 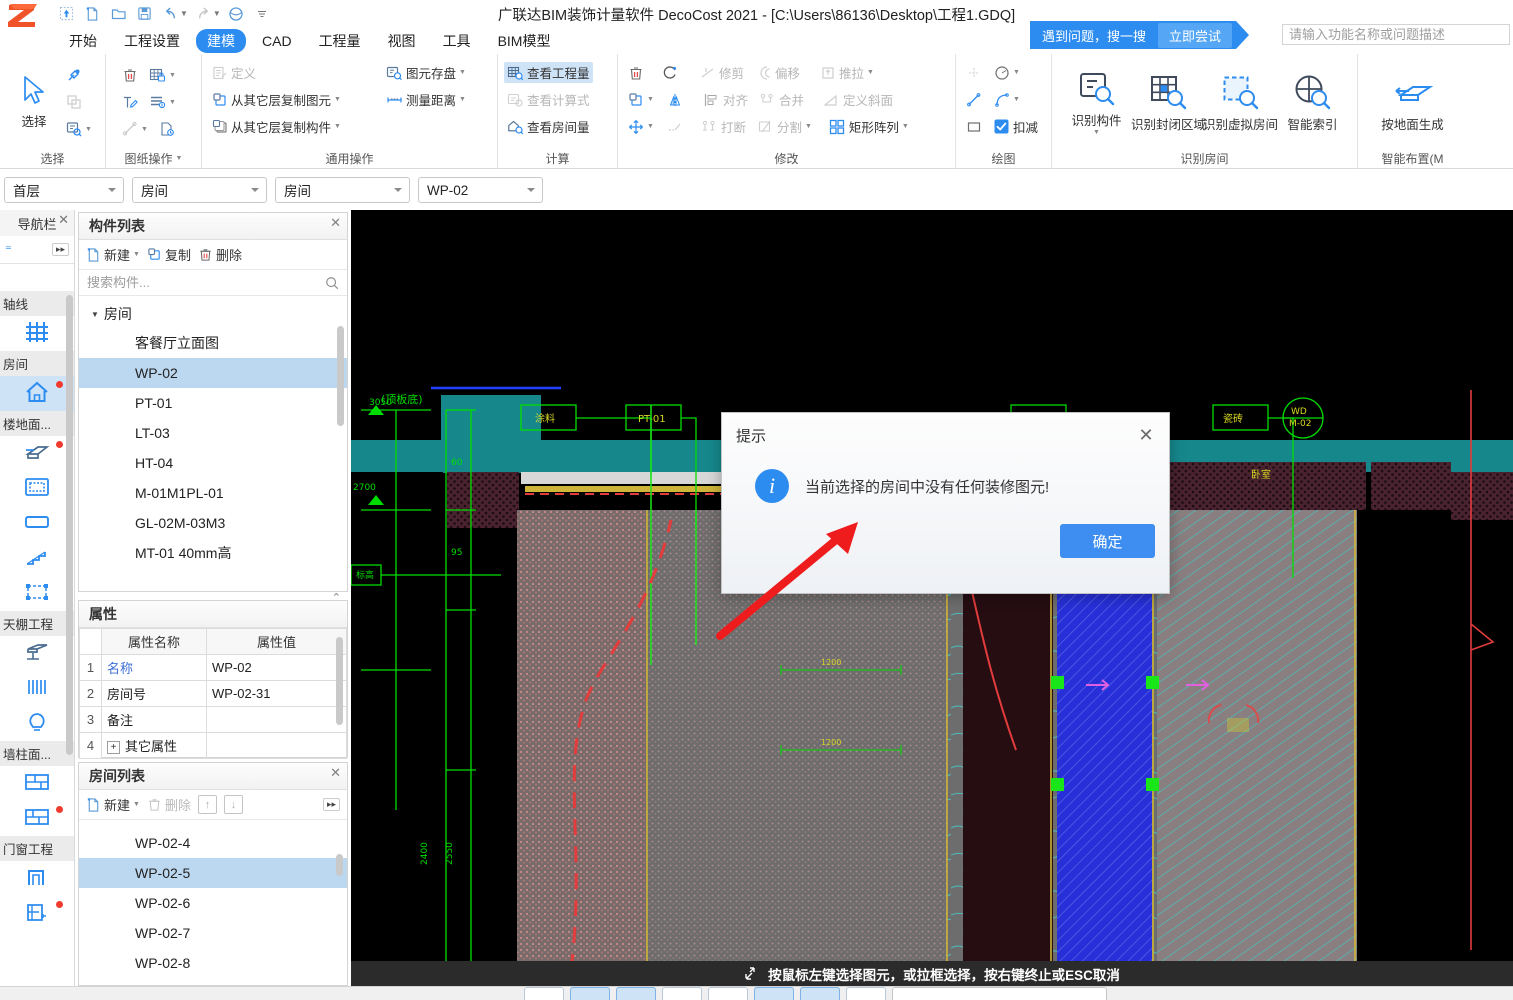 What do you see at coordinates (213, 843) in the screenshot?
I see `list-item: WP-02-4` at bounding box center [213, 843].